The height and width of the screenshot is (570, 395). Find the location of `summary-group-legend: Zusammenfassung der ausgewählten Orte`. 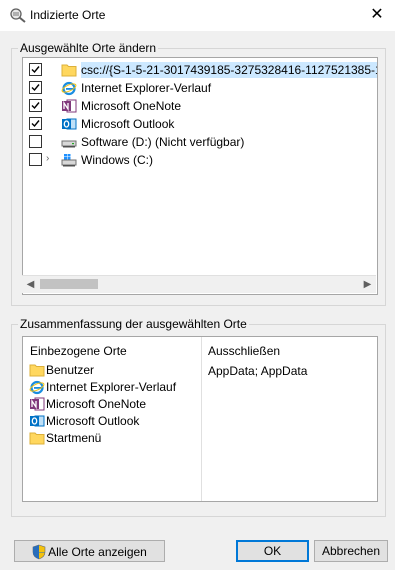

summary-group-legend: Zusammenfassung der ausgewählten Orte is located at coordinates (133, 324).